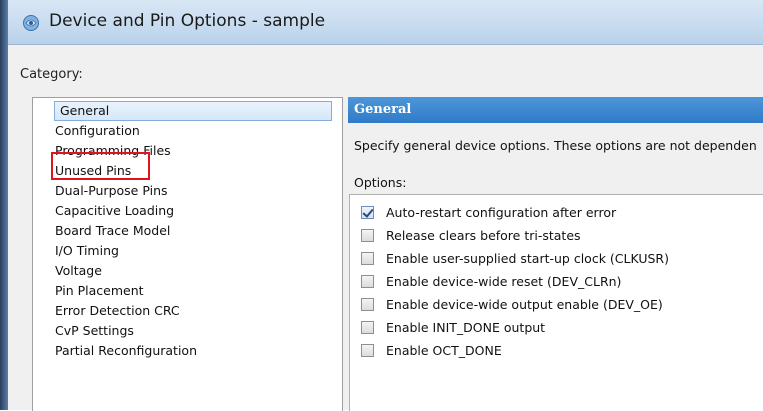 This screenshot has height=411, width=763. I want to click on option-label: Enable INIT_DONE output, so click(466, 327).